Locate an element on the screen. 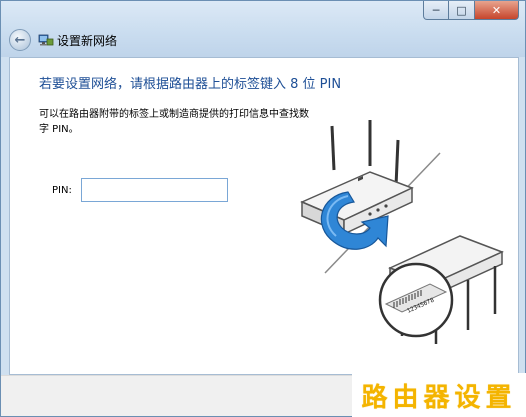  window-title: 设置新网络 is located at coordinates (87, 41).